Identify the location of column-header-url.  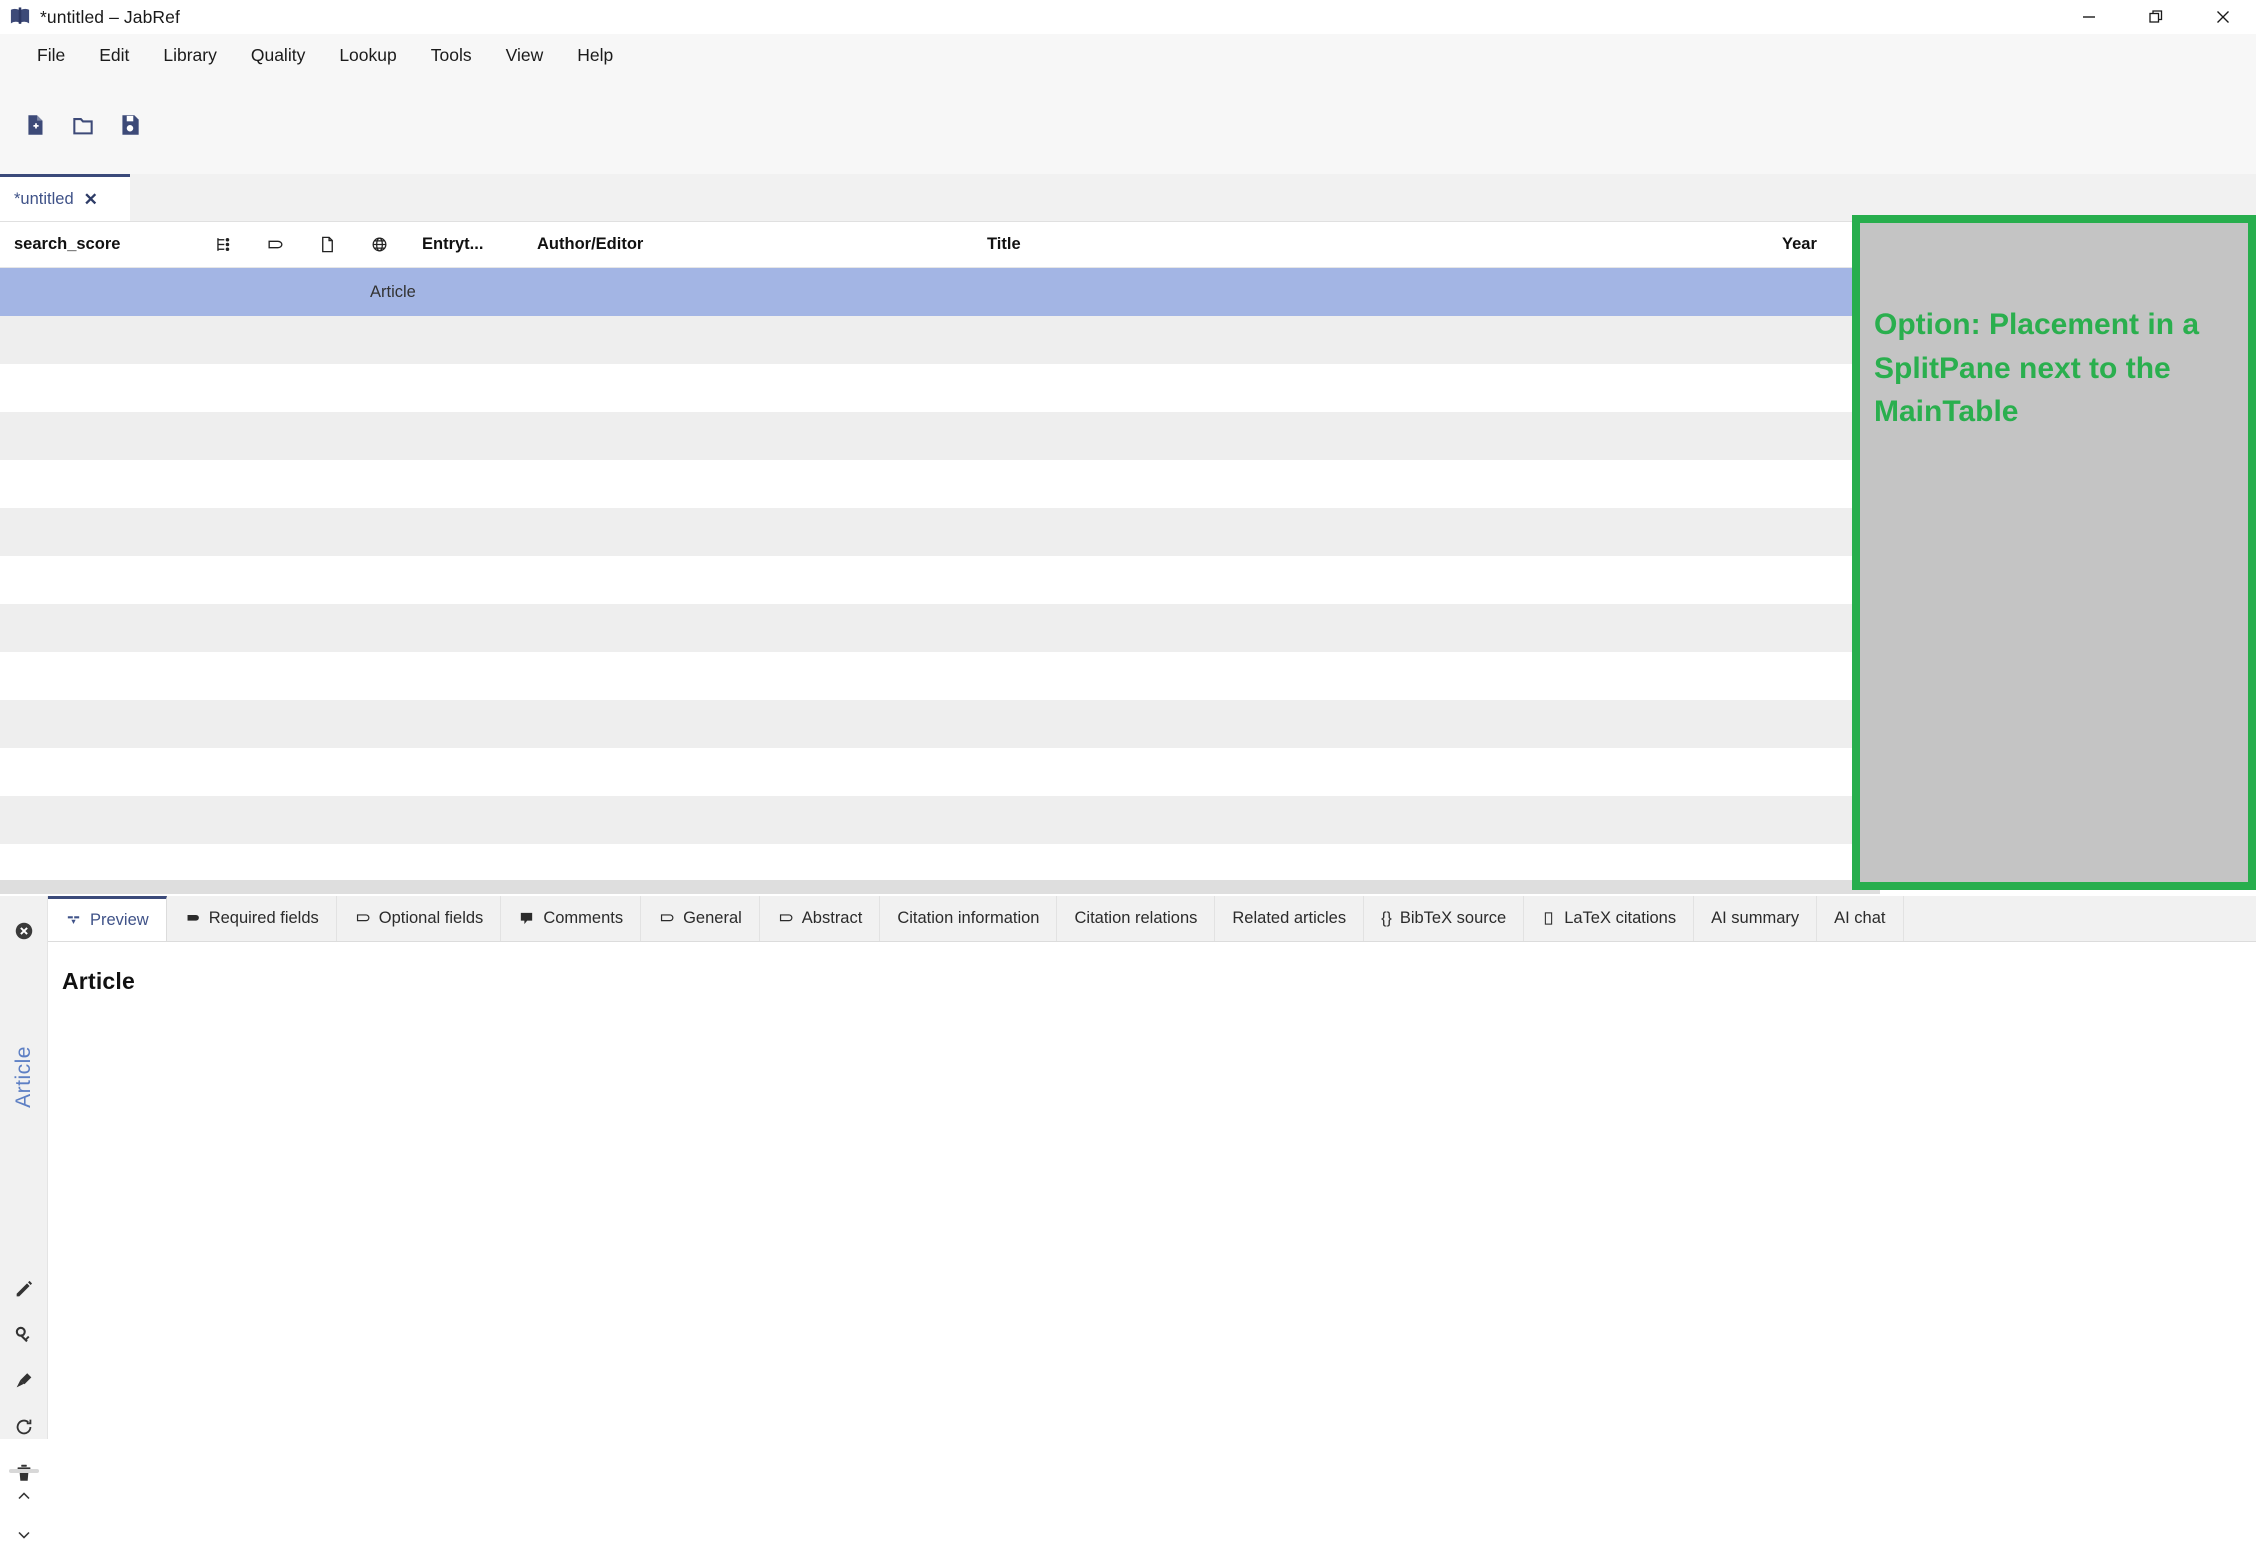
(382, 244).